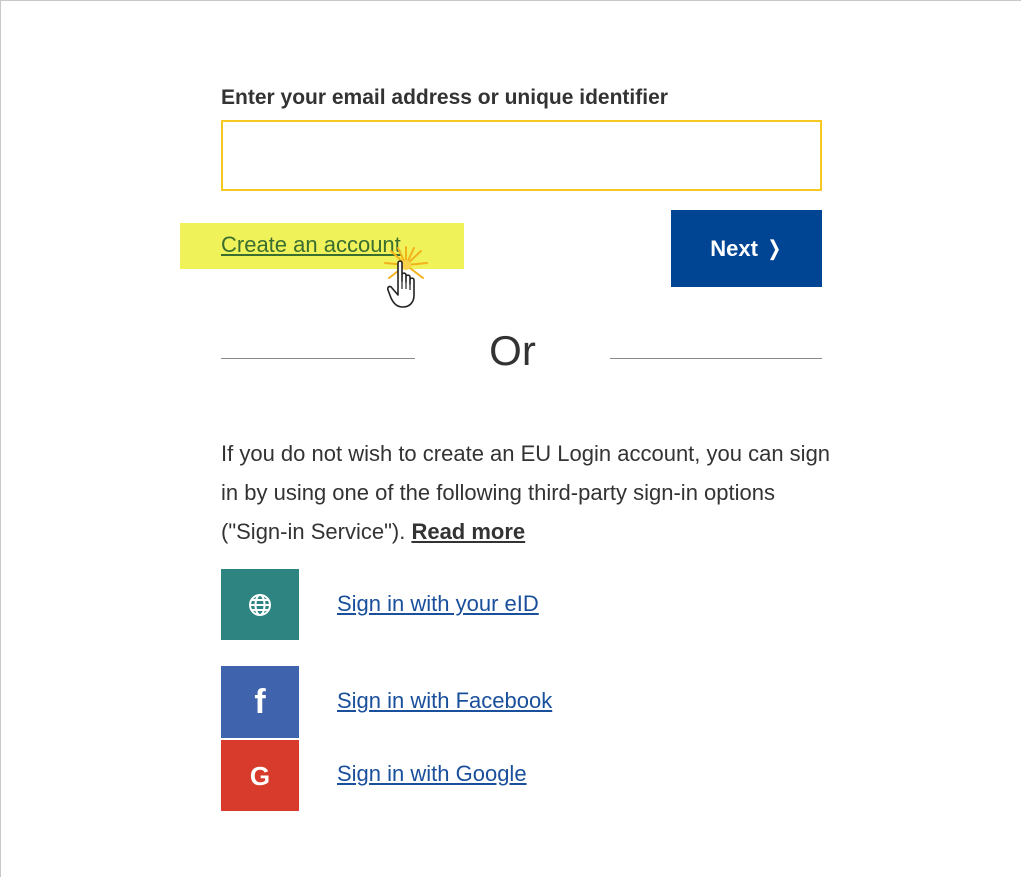  I want to click on google-icon: G, so click(260, 775).